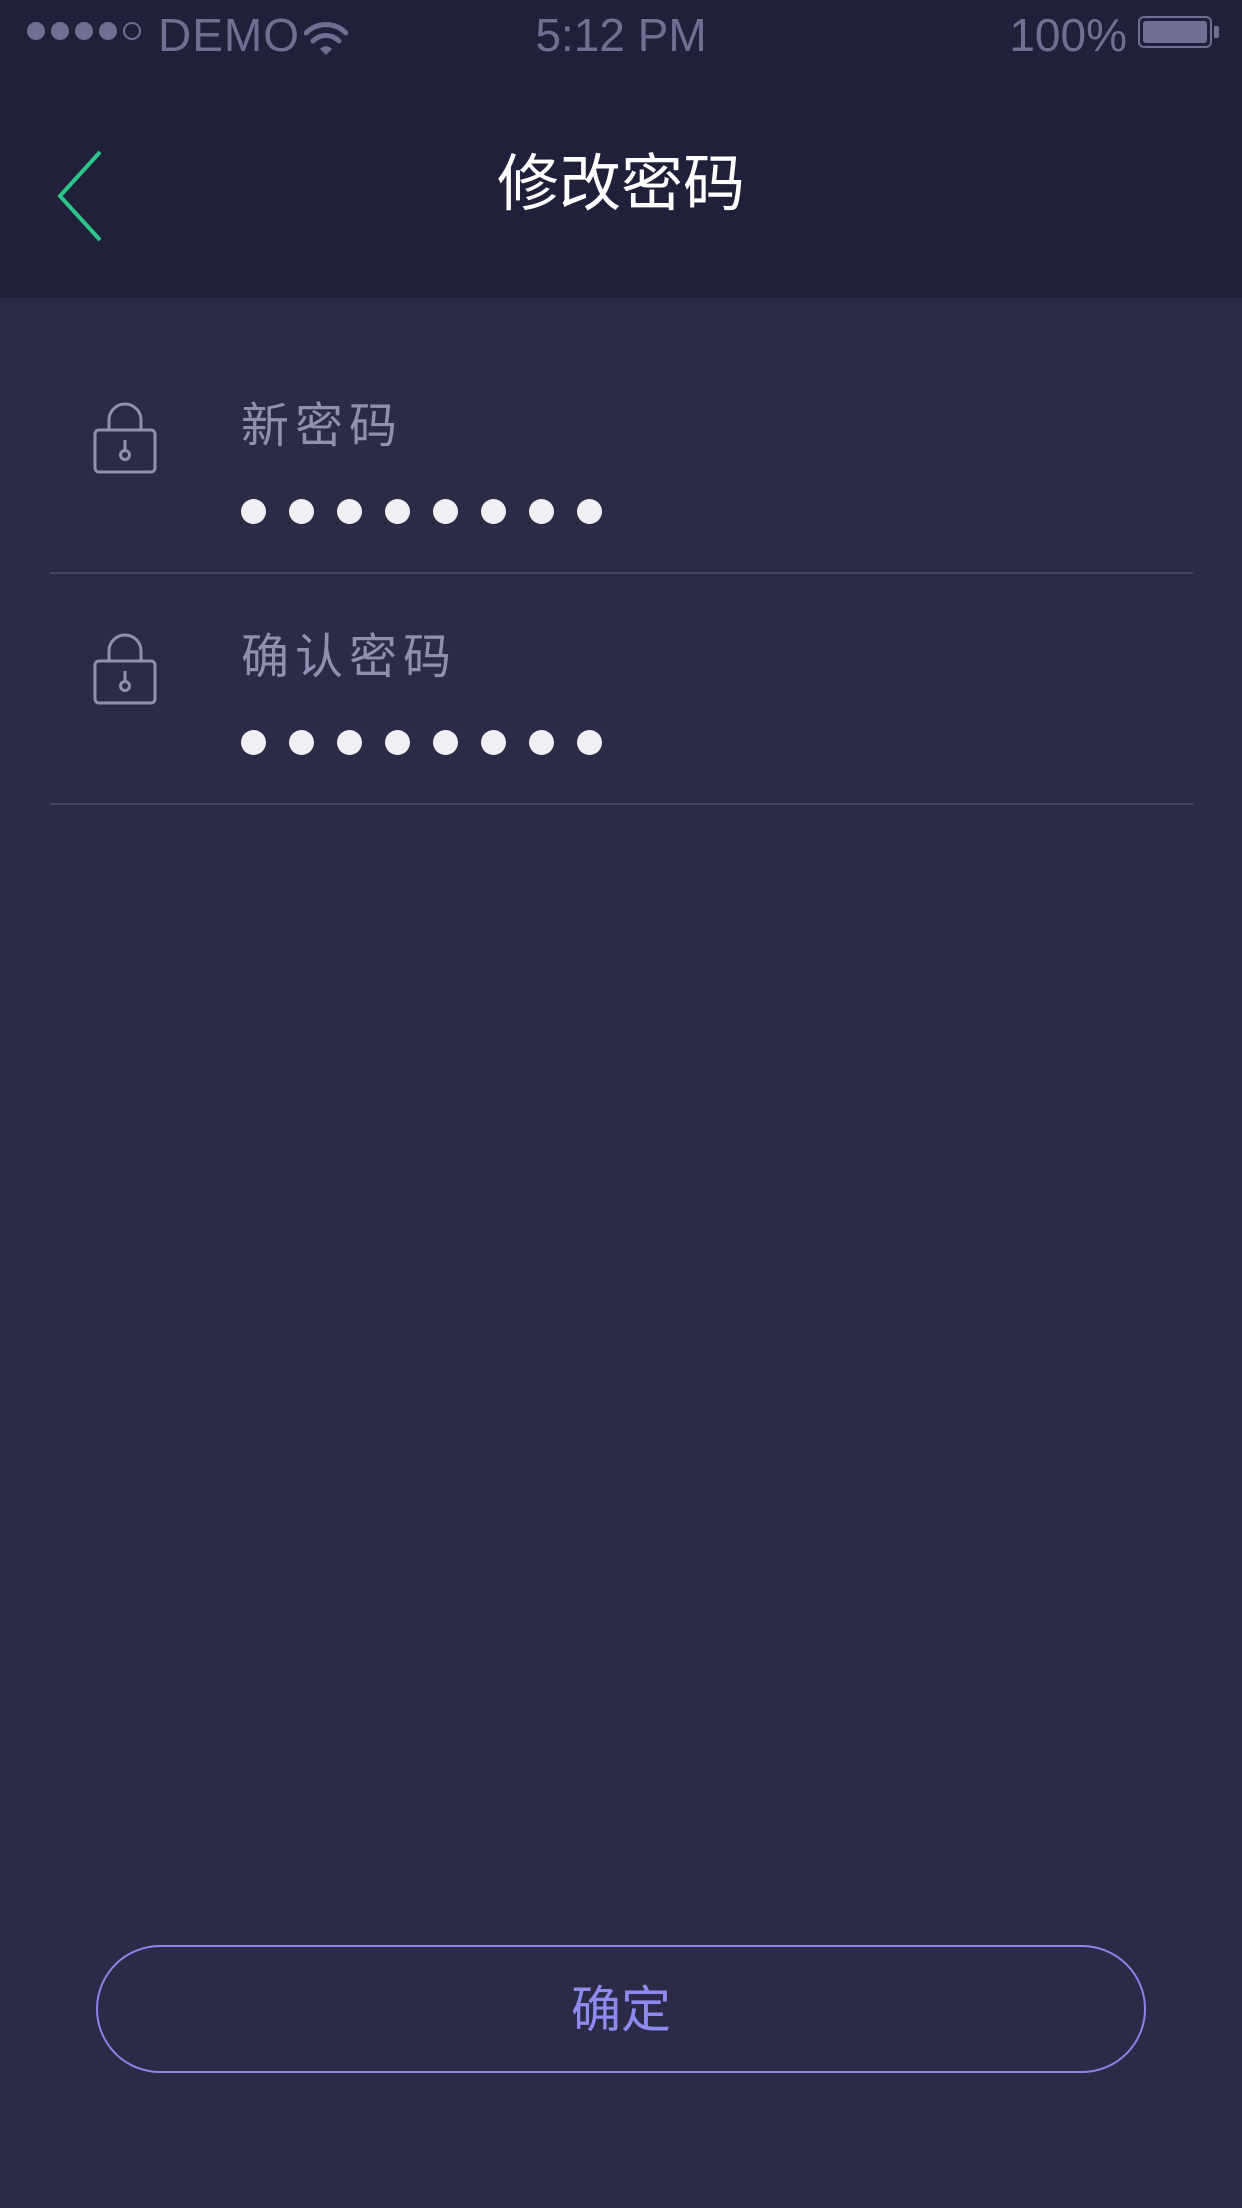 This screenshot has height=2208, width=1242. Describe the element at coordinates (591, 512) in the screenshot. I see `new-password-input` at that location.